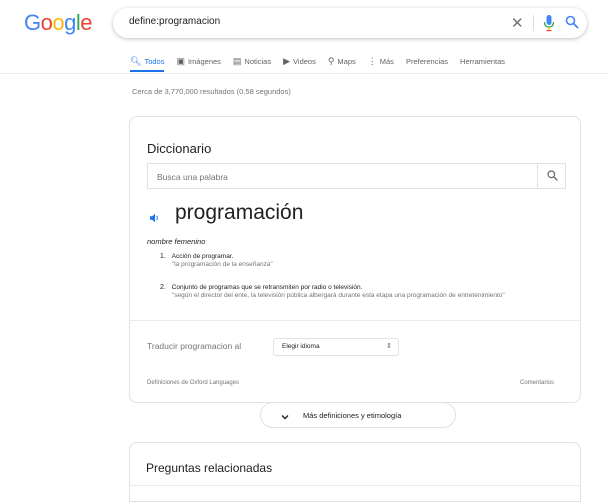 The width and height of the screenshot is (607, 502). I want to click on more-definitions-label: Más definiciones y etimología, so click(352, 415).